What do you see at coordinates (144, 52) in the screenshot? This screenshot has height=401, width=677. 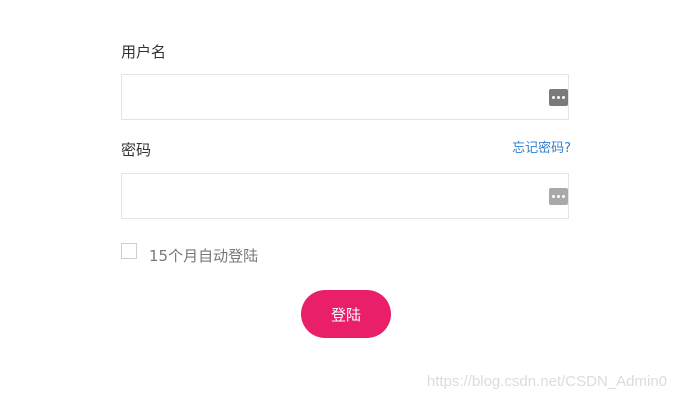 I see `username-label: 用户名` at bounding box center [144, 52].